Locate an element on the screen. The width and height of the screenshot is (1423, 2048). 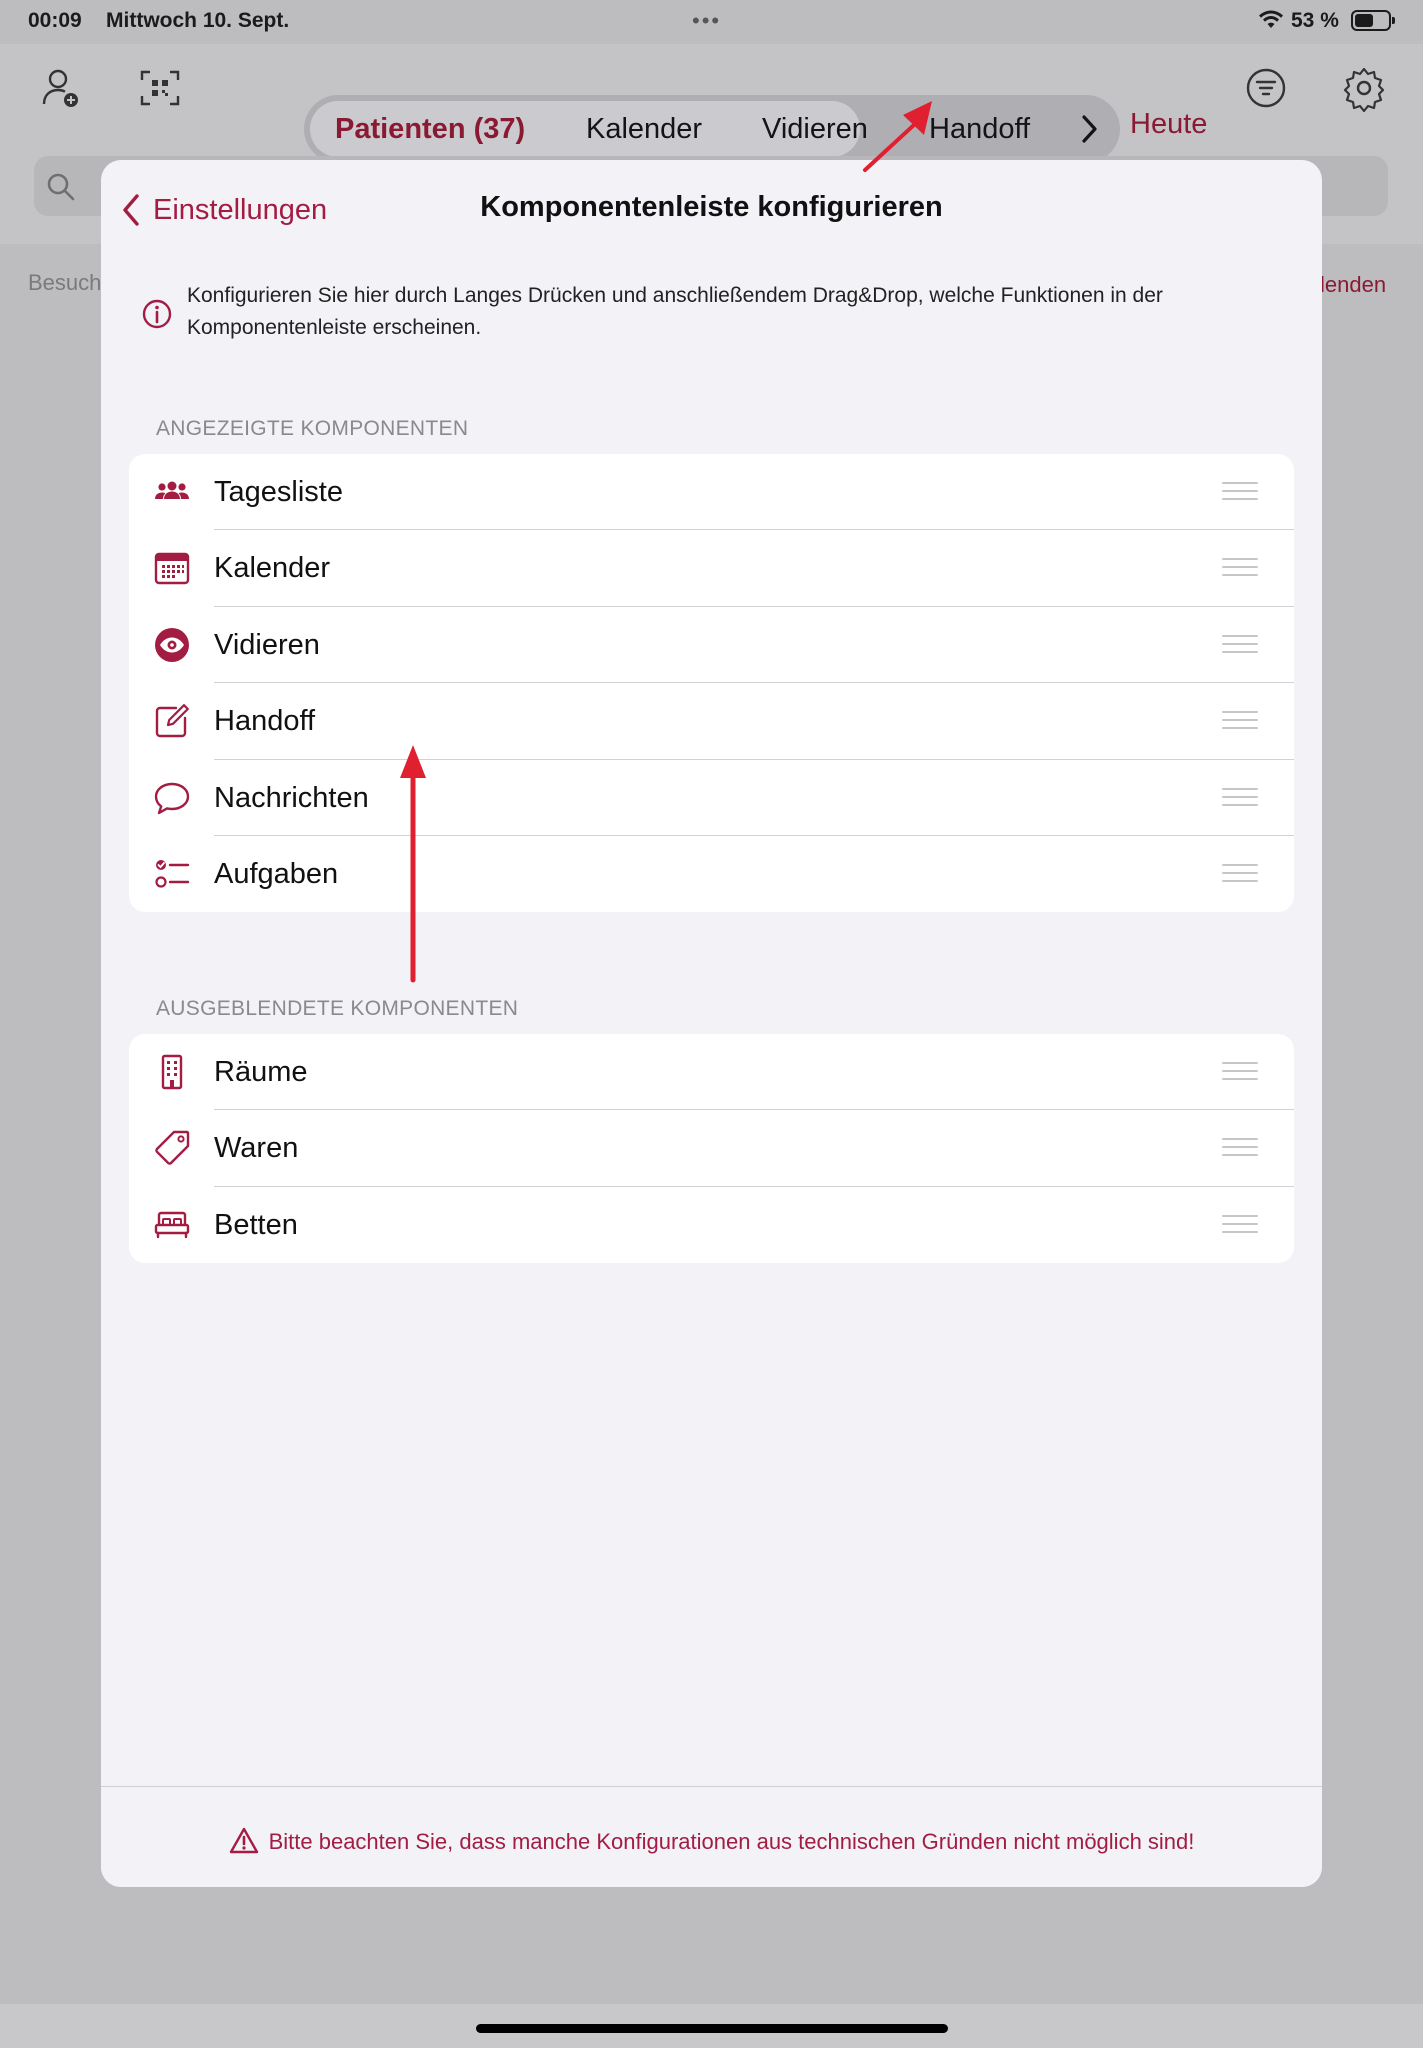
list-item-label: Nachrichten is located at coordinates (291, 797).